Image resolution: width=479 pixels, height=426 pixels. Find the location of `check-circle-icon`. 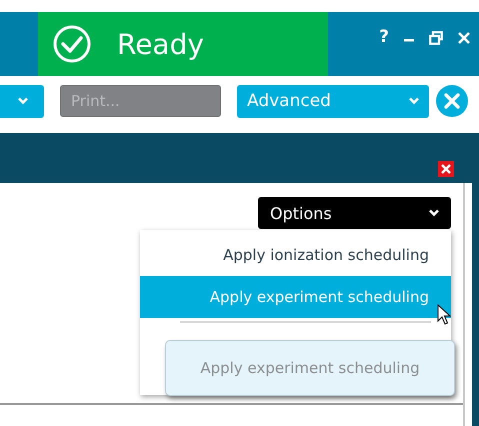

check-circle-icon is located at coordinates (72, 44).